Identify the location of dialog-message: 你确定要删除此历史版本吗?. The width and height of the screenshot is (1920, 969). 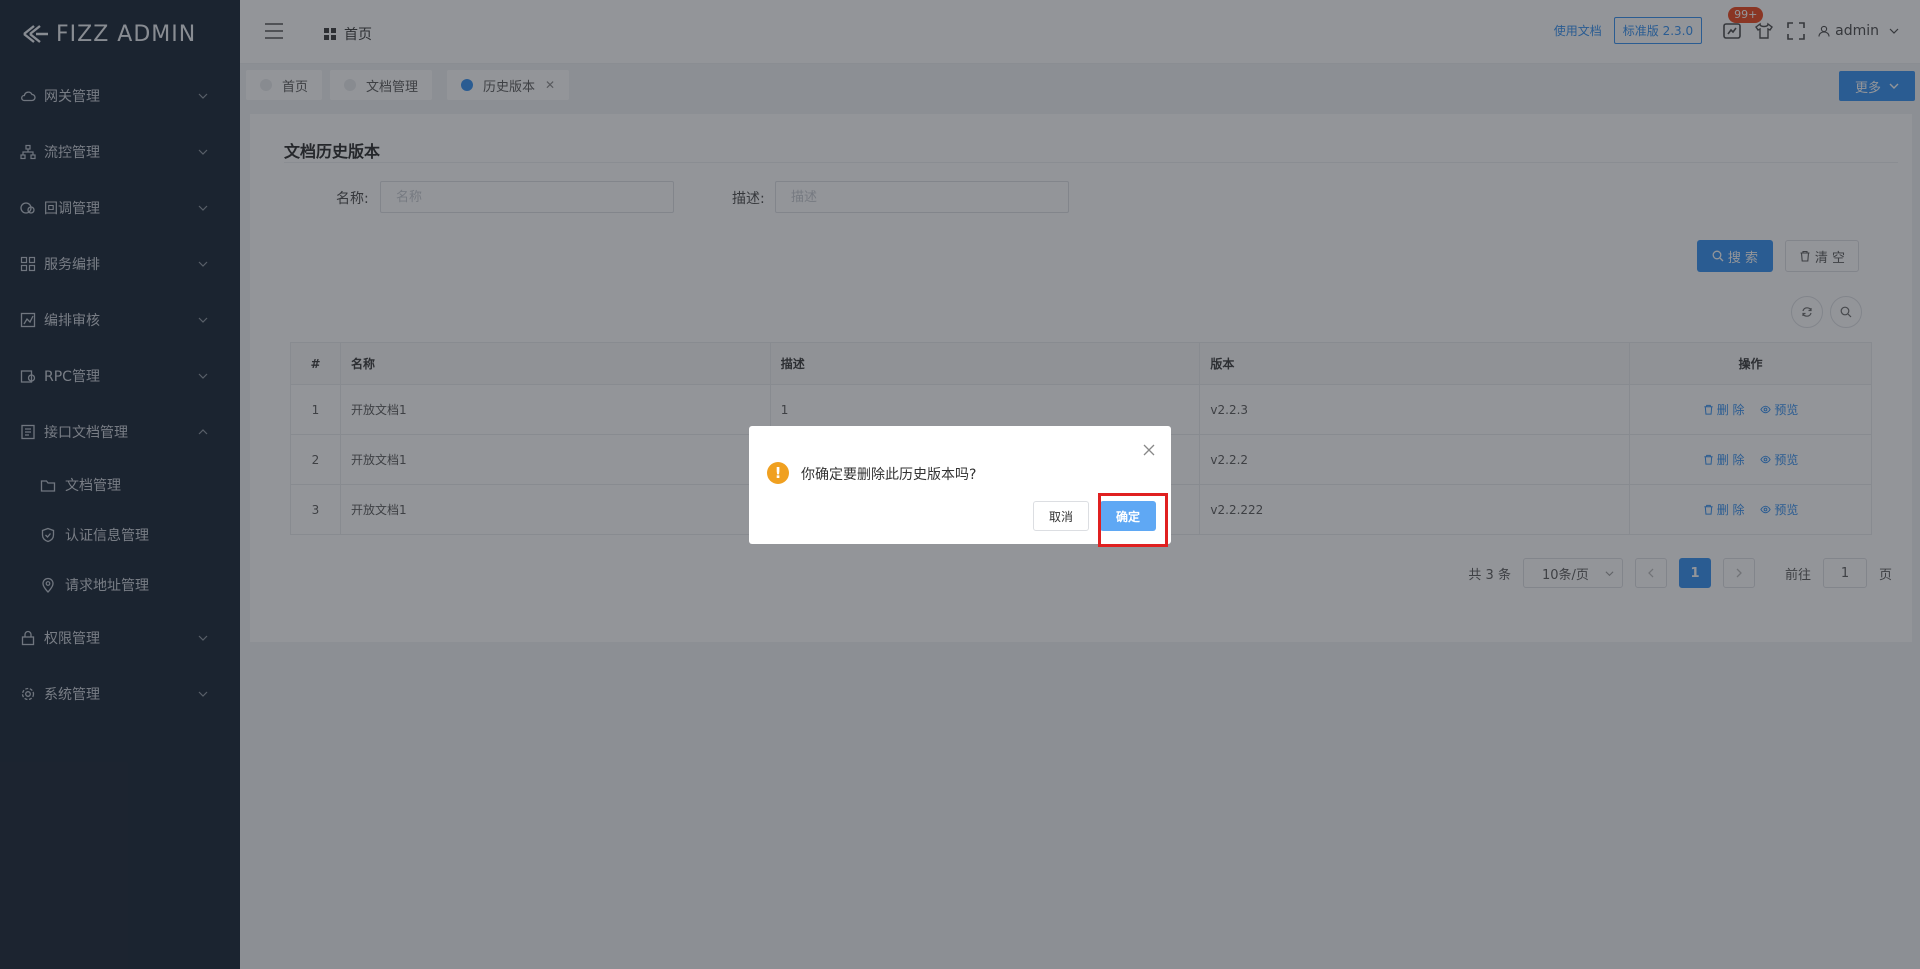
(889, 475).